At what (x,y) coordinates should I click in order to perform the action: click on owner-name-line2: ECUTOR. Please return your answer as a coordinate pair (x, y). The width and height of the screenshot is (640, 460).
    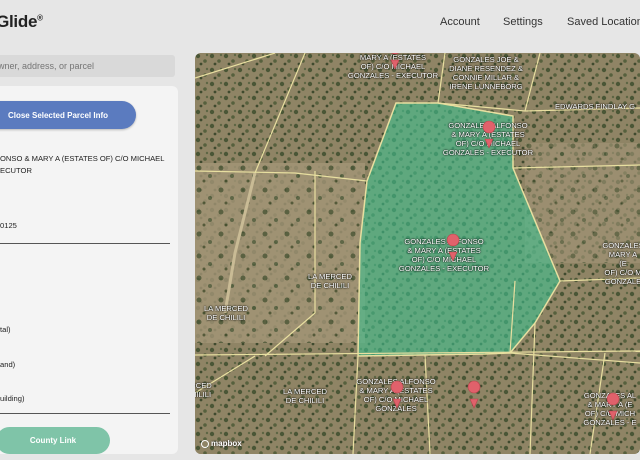
    Looking at the image, I should click on (16, 170).